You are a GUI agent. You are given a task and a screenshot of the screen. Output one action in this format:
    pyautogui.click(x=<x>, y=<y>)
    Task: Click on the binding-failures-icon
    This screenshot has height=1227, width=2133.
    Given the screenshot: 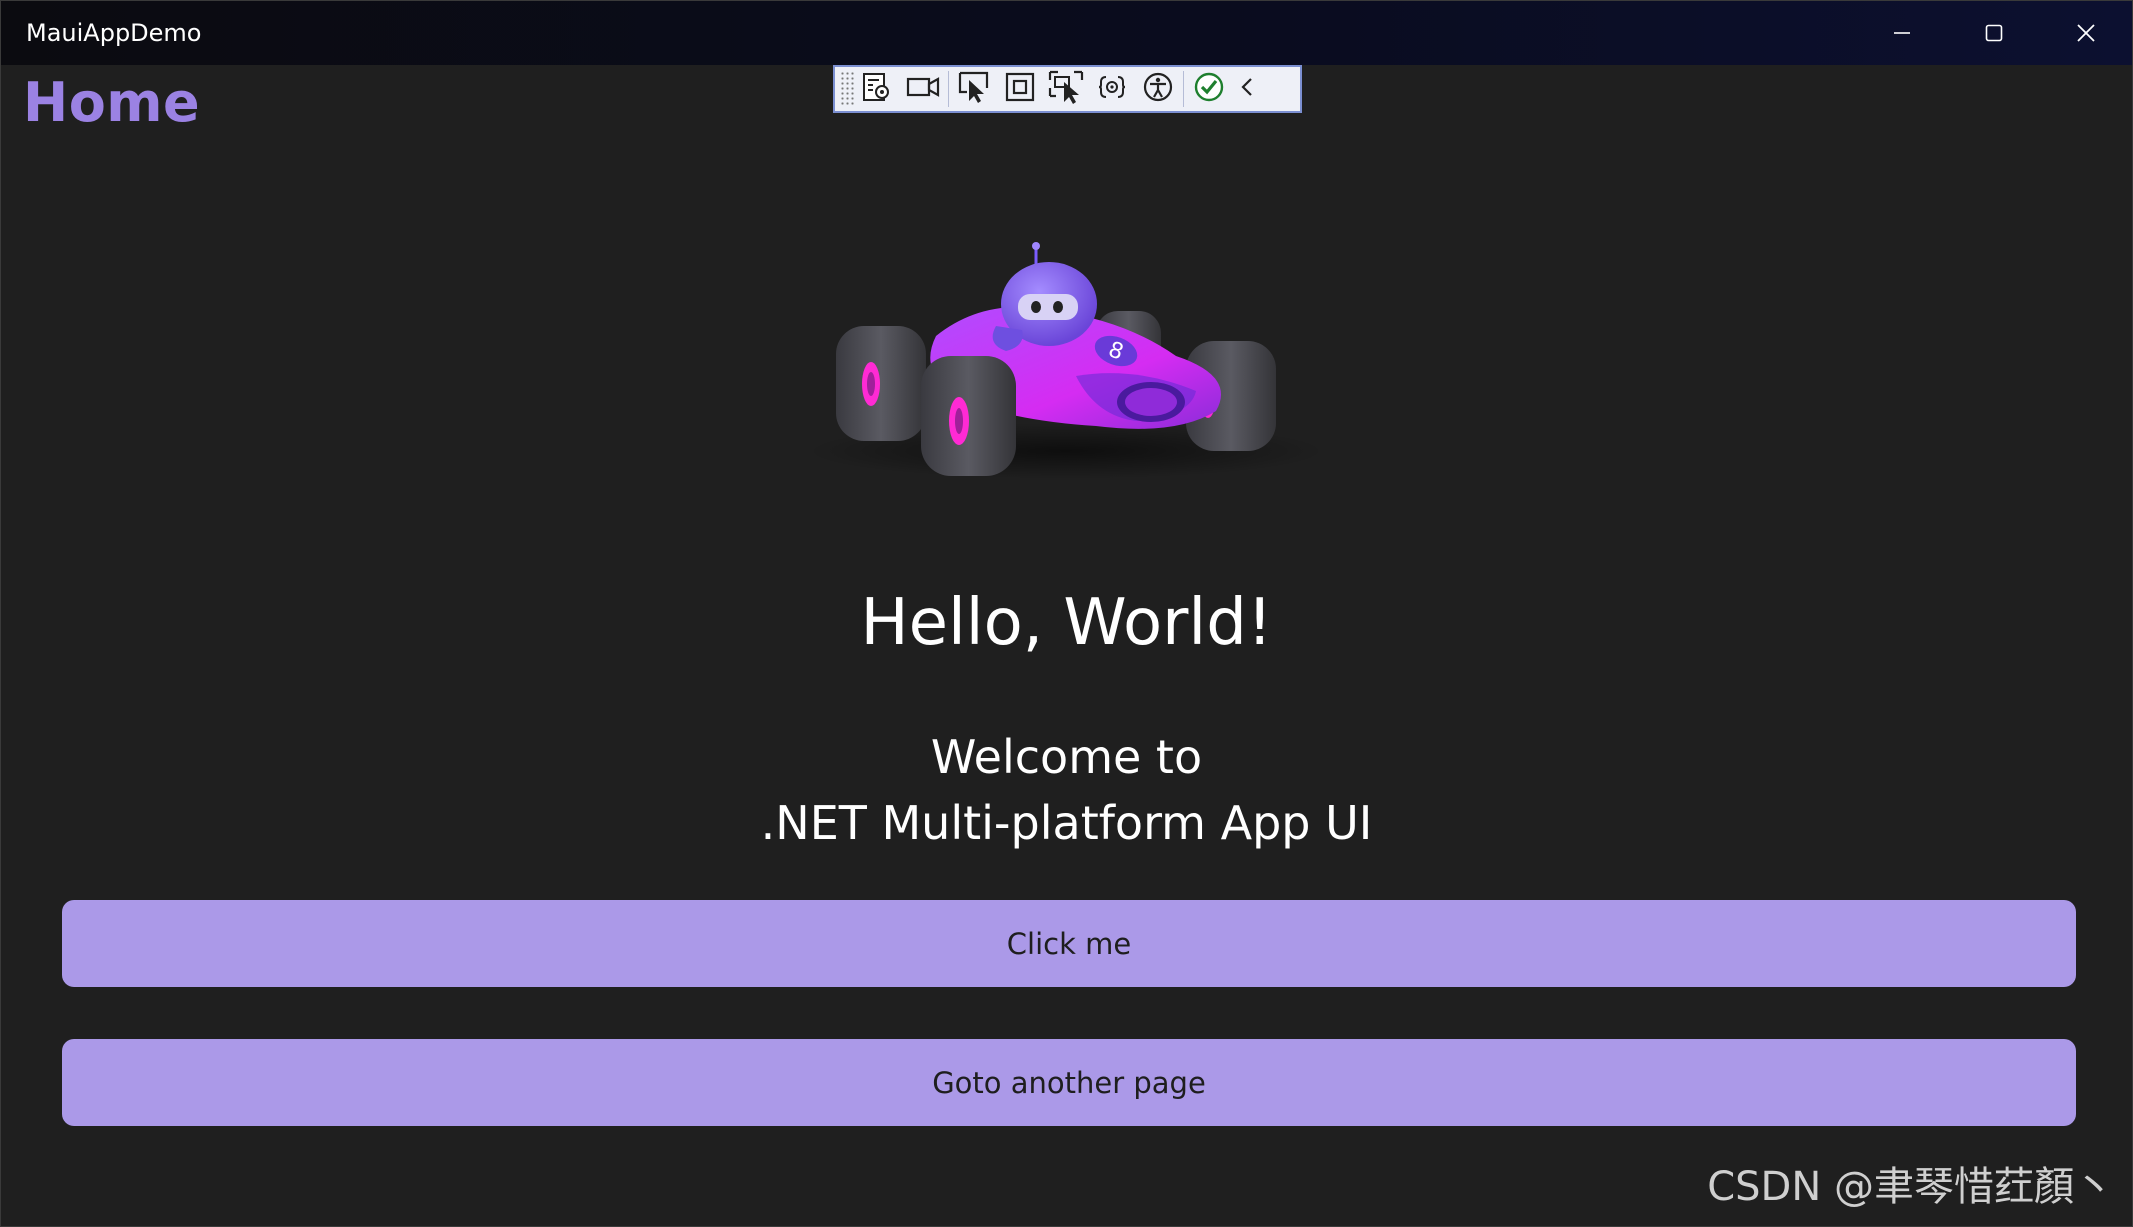 What is the action you would take?
    pyautogui.click(x=1112, y=89)
    